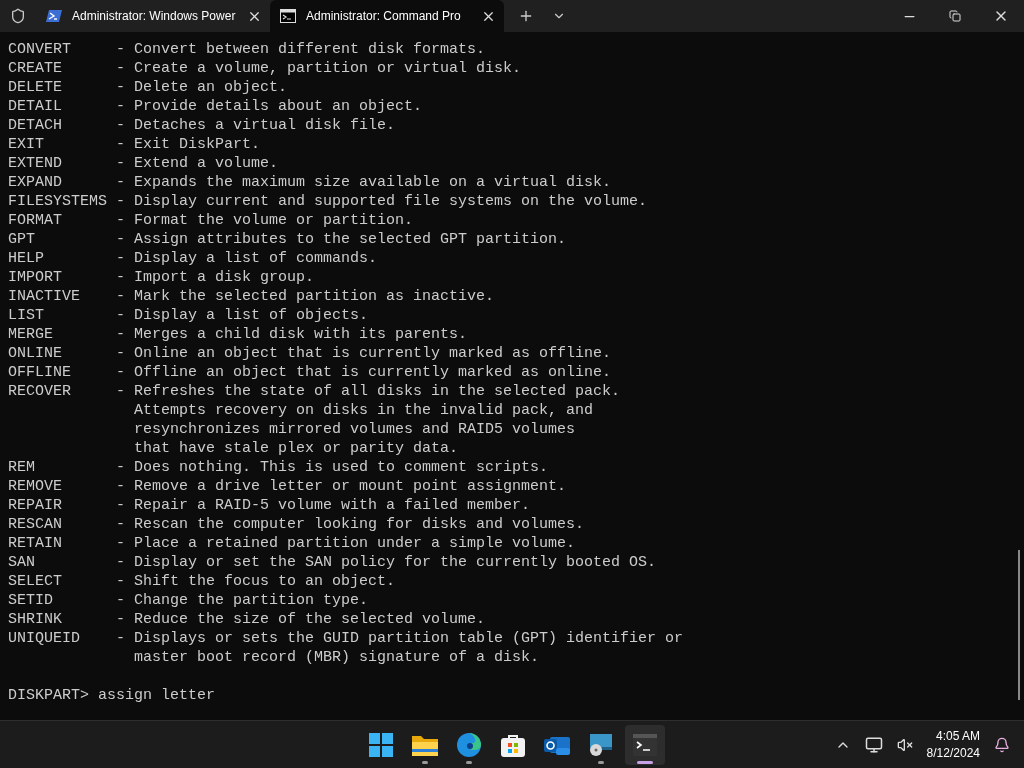  I want to click on command-description: - Assign attributes to the selected GPT partition., so click(341, 239).